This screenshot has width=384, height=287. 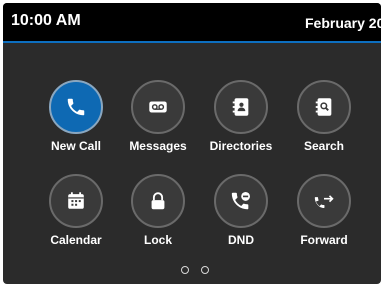 I want to click on lock-icon, so click(x=158, y=201).